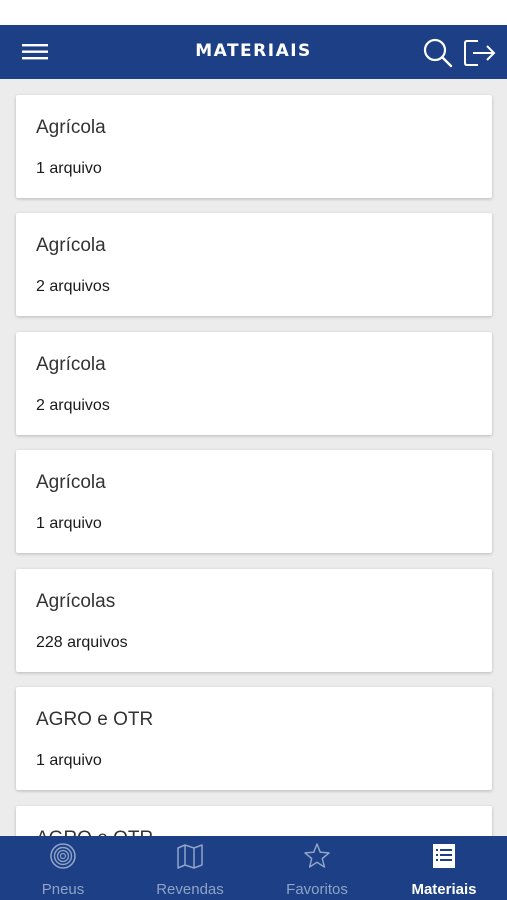 This screenshot has height=900, width=507. I want to click on tire-icon, so click(63, 856).